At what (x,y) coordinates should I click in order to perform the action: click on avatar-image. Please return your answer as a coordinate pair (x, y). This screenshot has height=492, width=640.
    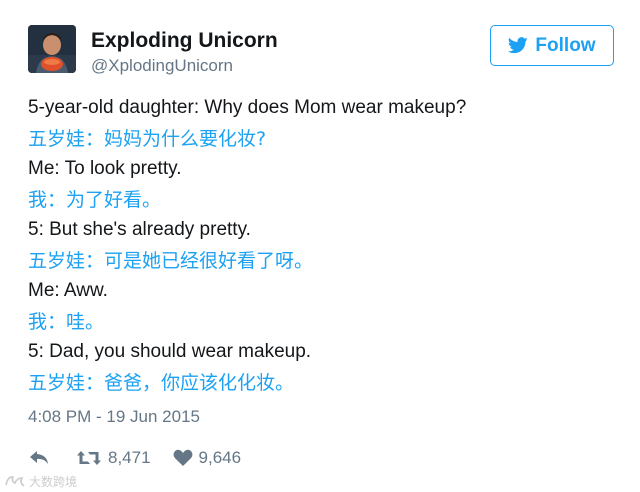
    Looking at the image, I should click on (52, 49).